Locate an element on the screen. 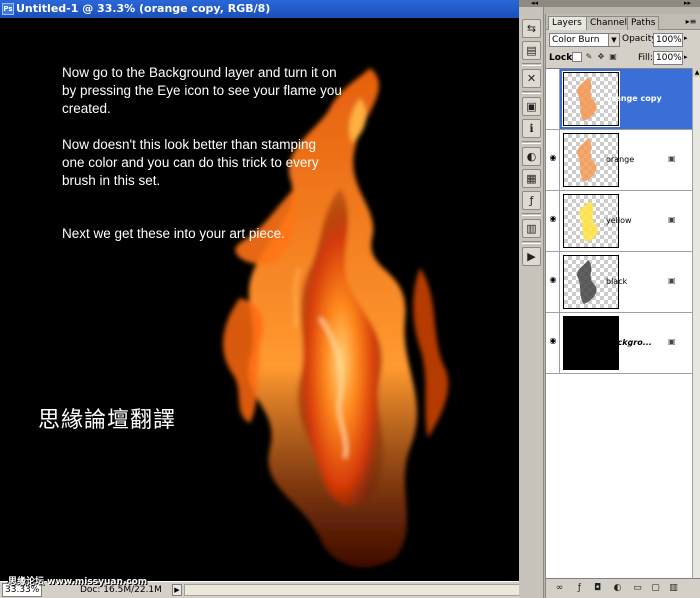  blend-mode-select: Color Burn ▼ is located at coordinates (584, 40).